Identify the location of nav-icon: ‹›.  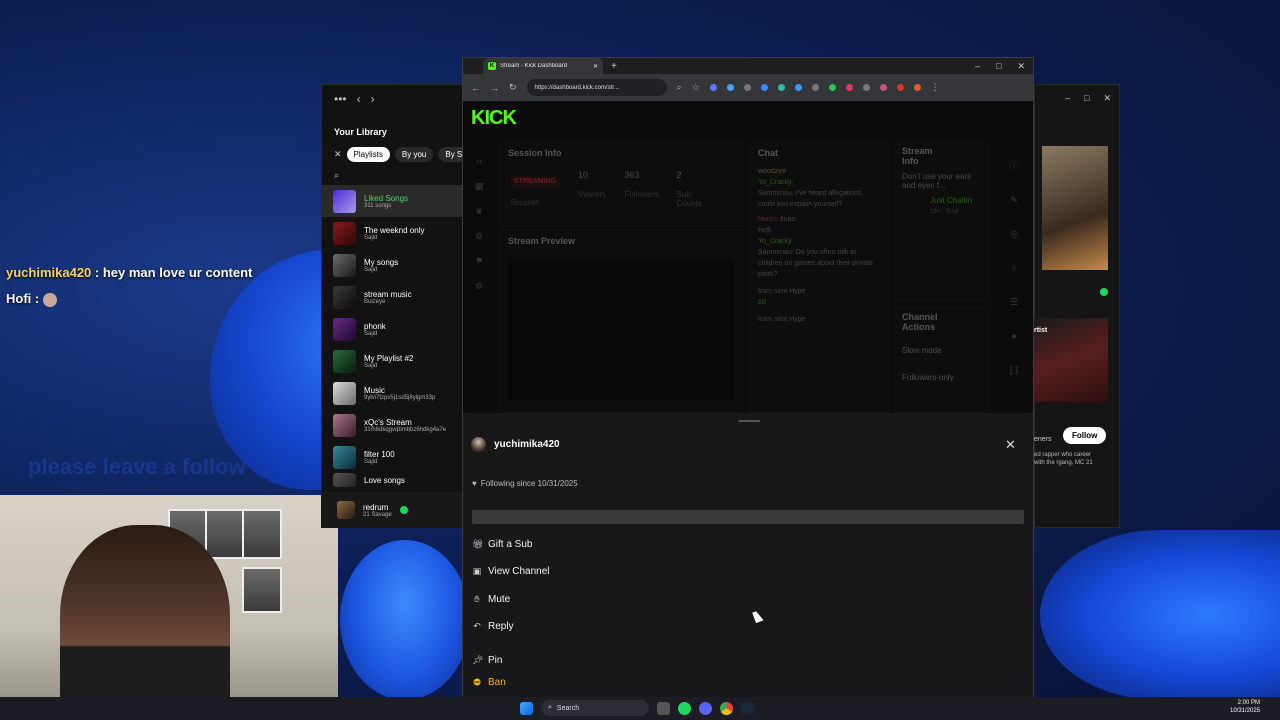
(479, 161).